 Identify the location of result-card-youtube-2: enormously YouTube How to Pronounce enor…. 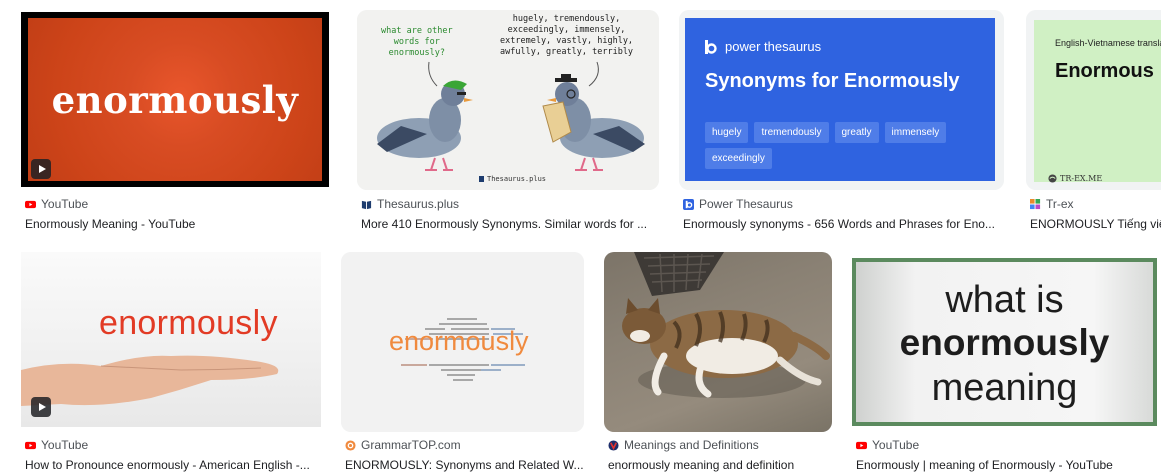
(171, 363).